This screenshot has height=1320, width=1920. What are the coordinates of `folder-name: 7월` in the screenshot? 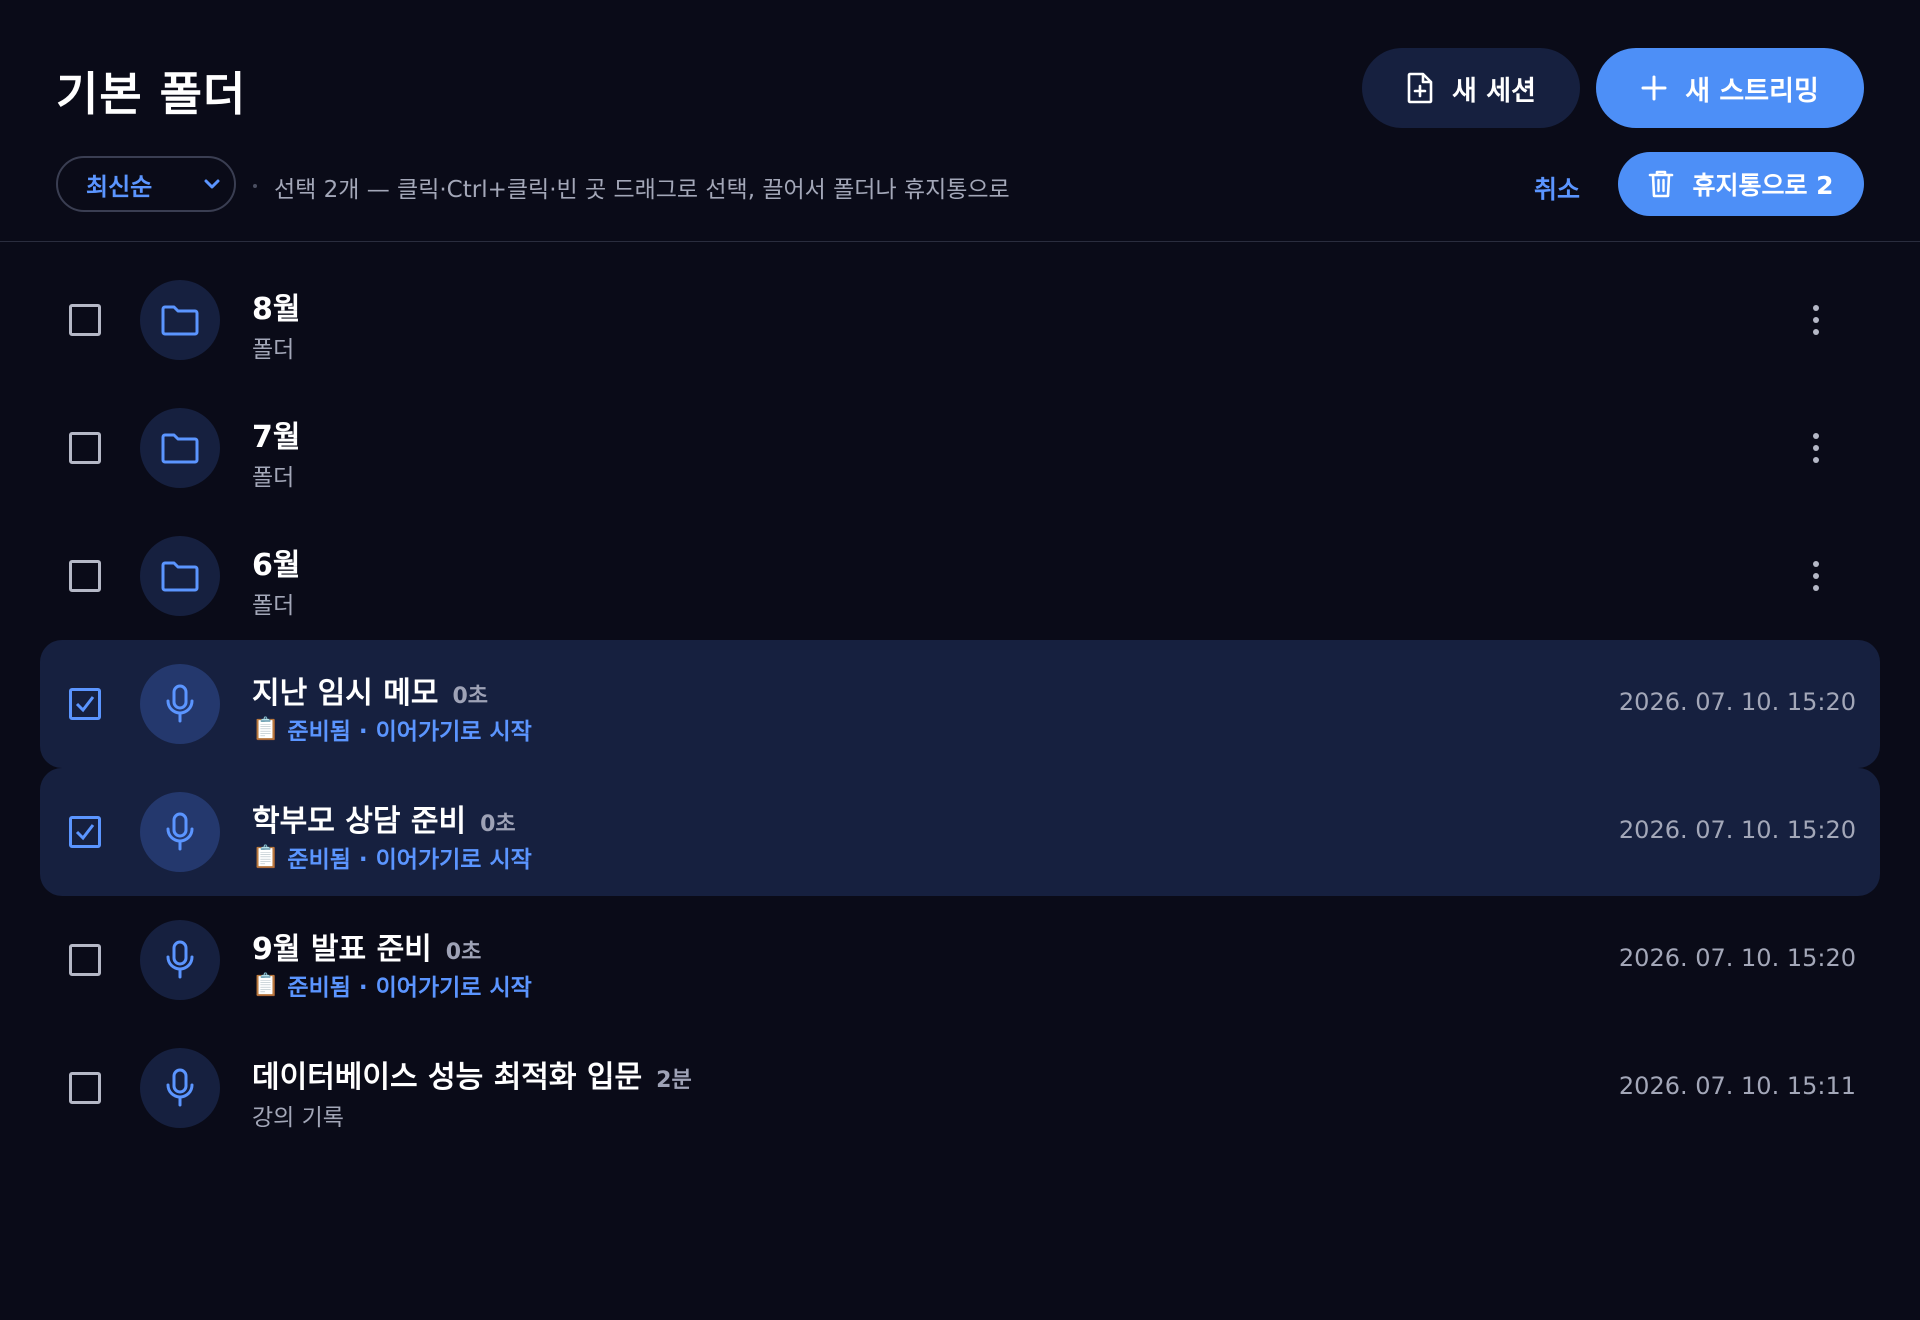 It's located at (276, 437).